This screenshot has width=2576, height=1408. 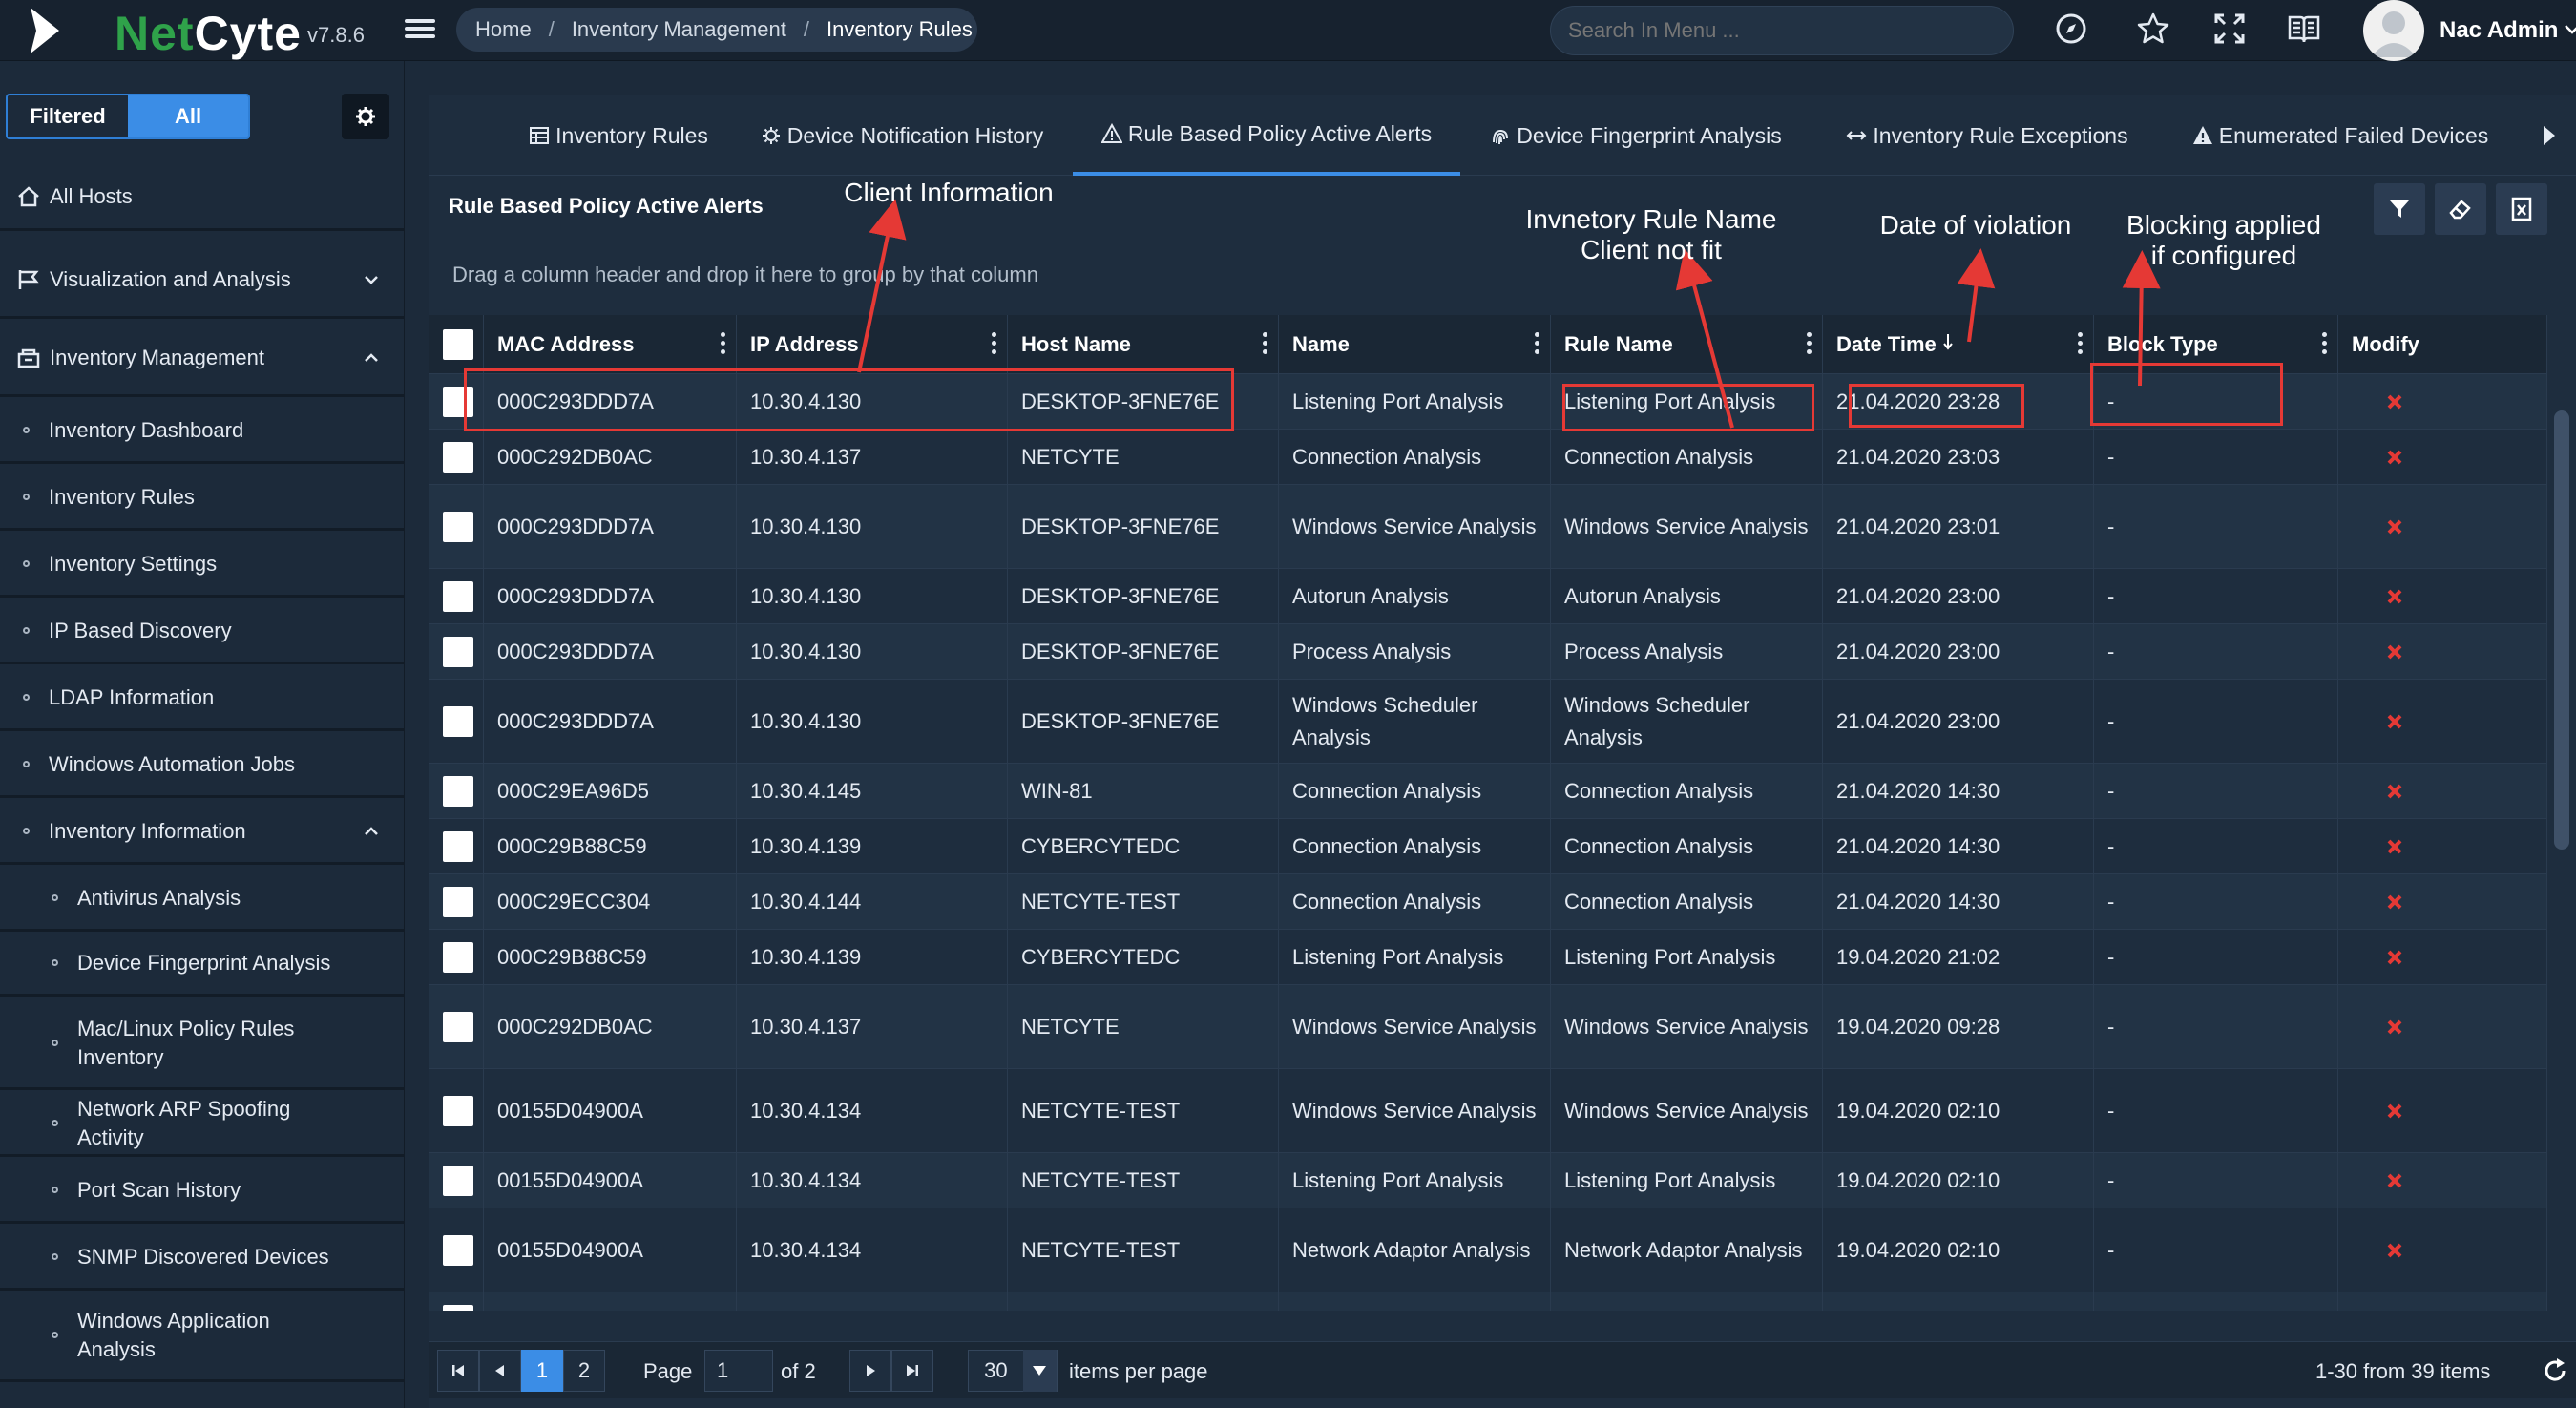 I want to click on page-size-select: 30, so click(x=1013, y=1371).